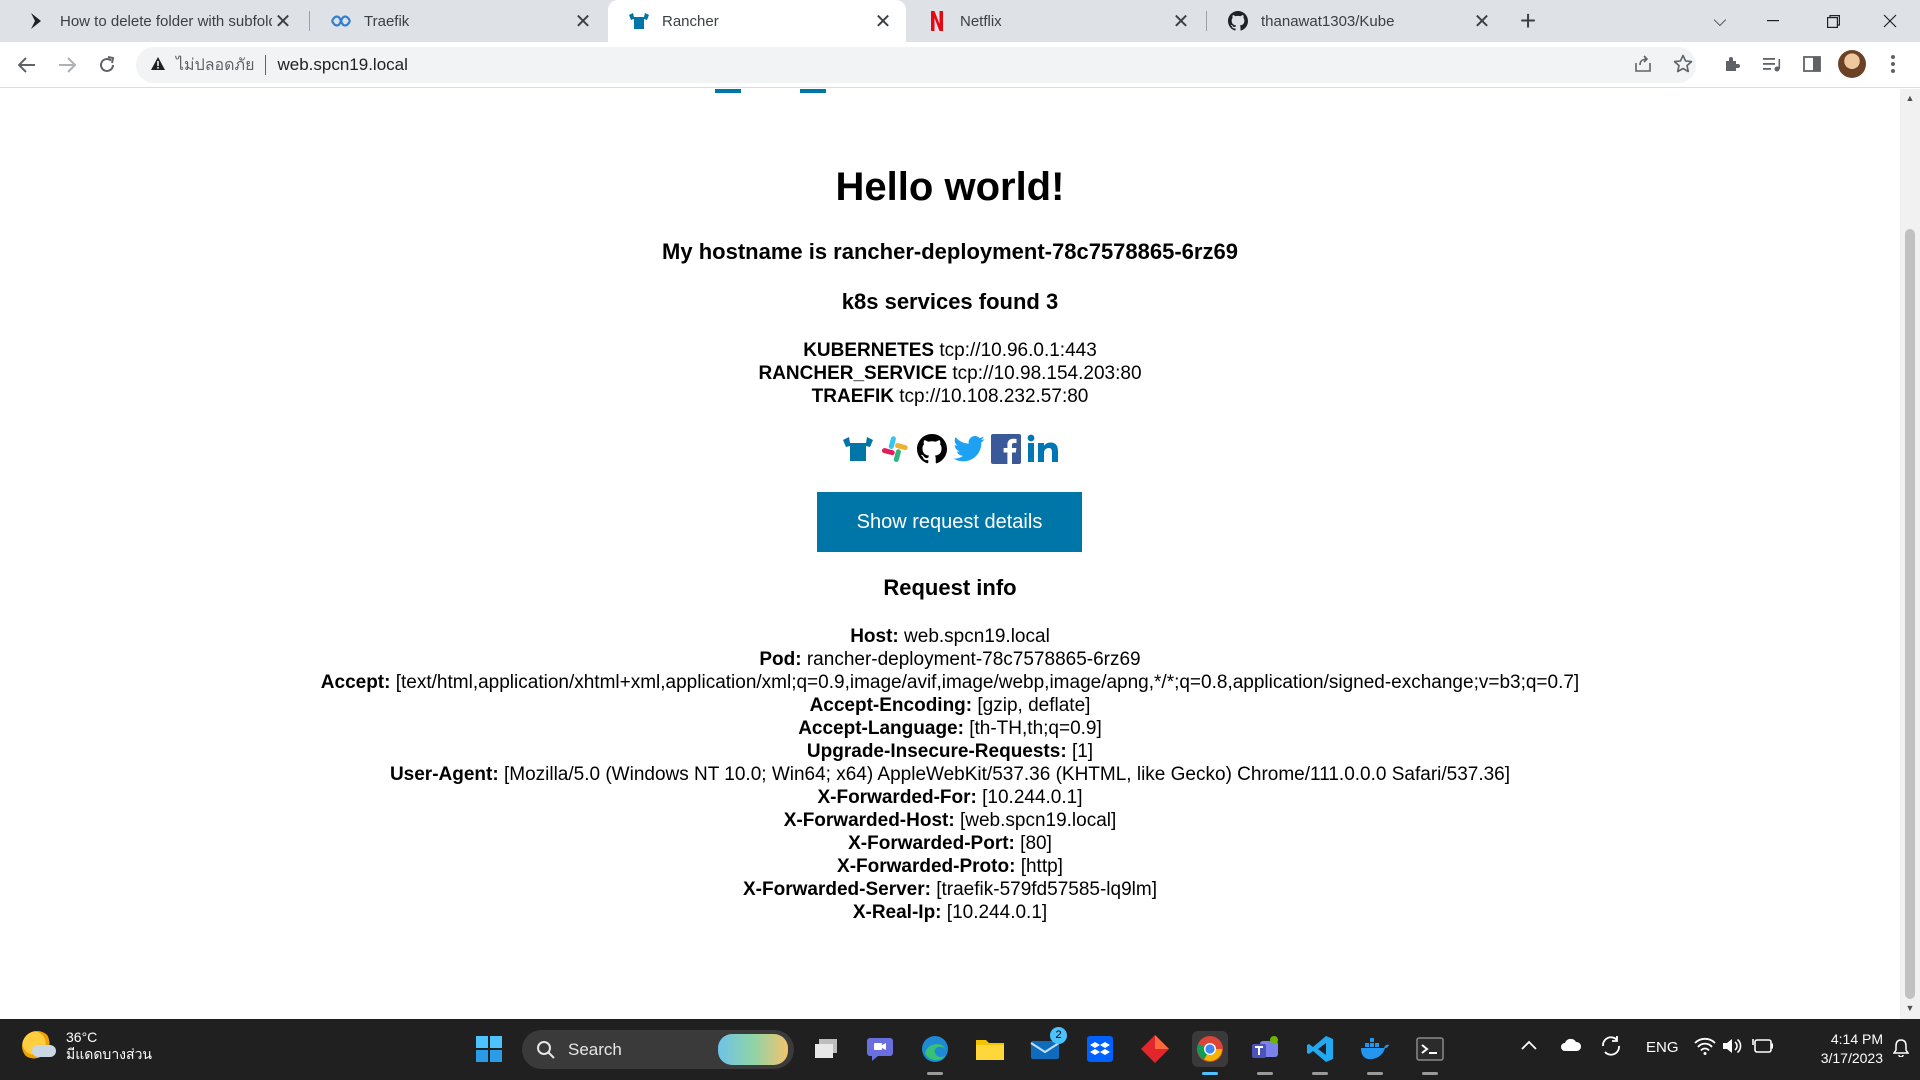  Describe the element at coordinates (1320, 1049) in the screenshot. I see `vscode-icon` at that location.